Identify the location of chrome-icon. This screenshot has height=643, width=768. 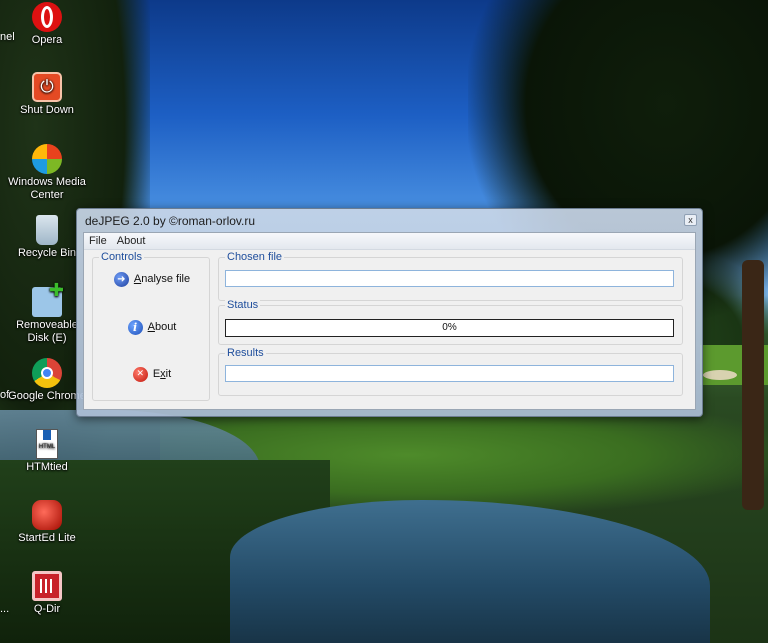
(47, 373).